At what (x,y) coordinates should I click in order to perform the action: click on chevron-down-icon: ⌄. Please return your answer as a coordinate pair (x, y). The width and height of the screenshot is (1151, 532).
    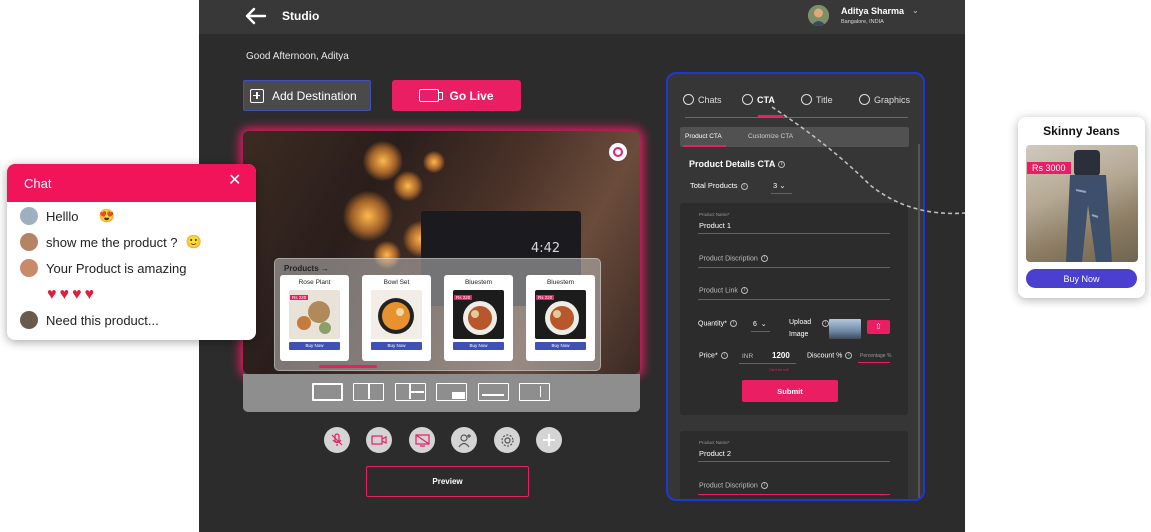
    Looking at the image, I should click on (915, 10).